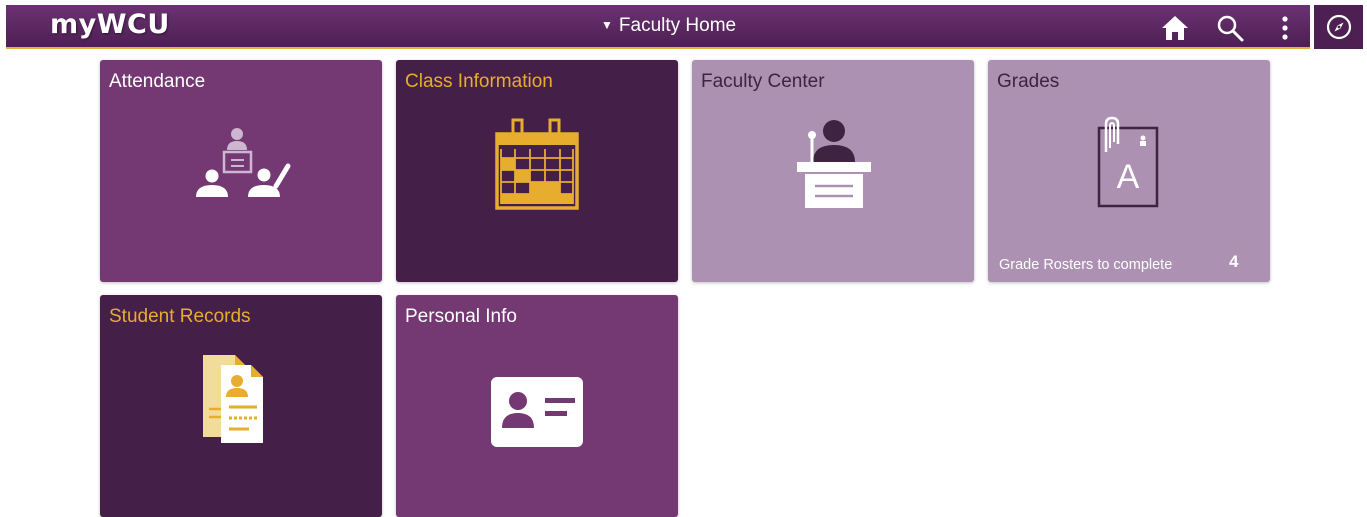 This screenshot has width=1367, height=517. I want to click on grade-rosters-count: 4, so click(1234, 261).